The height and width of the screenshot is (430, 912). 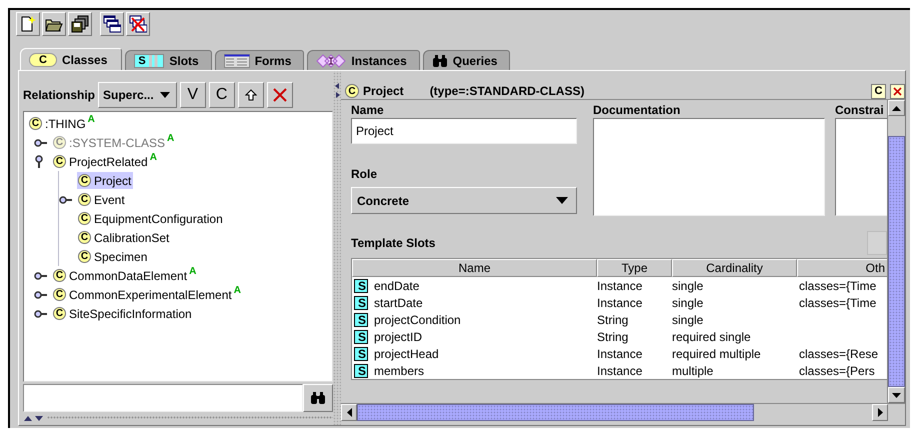 I want to click on scroll-up-icon, so click(x=896, y=108).